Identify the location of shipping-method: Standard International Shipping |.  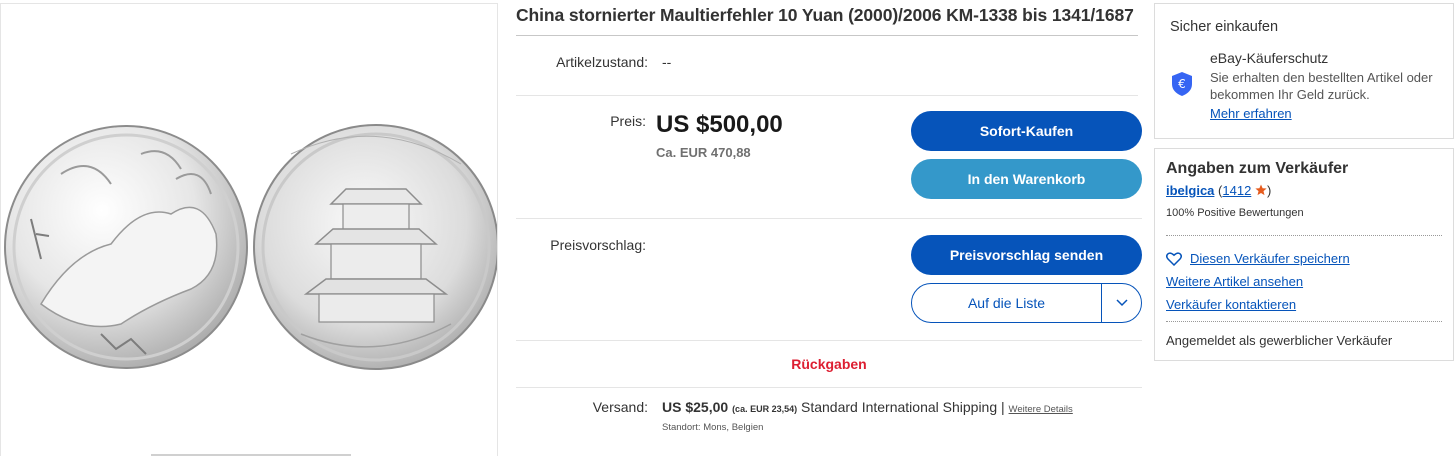
(902, 407).